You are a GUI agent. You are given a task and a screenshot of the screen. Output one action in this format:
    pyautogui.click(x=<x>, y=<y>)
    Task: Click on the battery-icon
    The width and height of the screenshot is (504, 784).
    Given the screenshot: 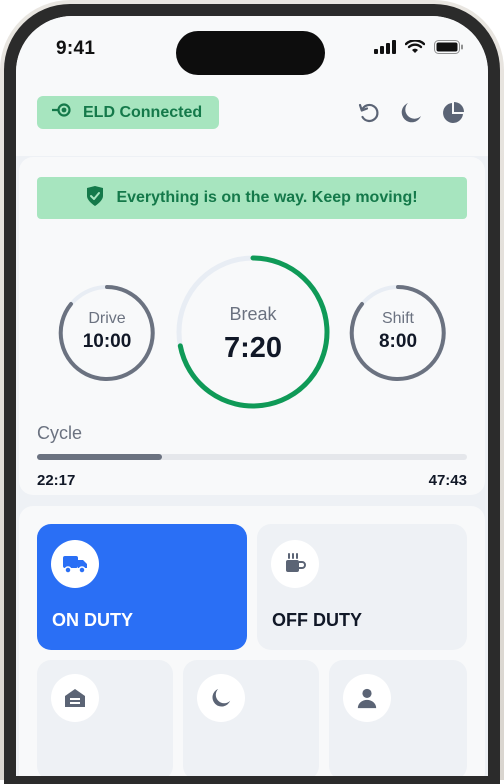 What is the action you would take?
    pyautogui.click(x=449, y=49)
    